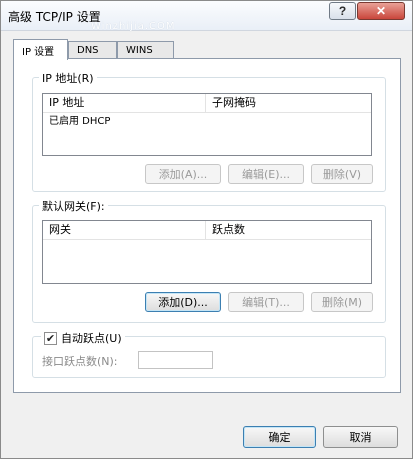  What do you see at coordinates (124, 230) in the screenshot?
I see `column-header-gateway: 网关` at bounding box center [124, 230].